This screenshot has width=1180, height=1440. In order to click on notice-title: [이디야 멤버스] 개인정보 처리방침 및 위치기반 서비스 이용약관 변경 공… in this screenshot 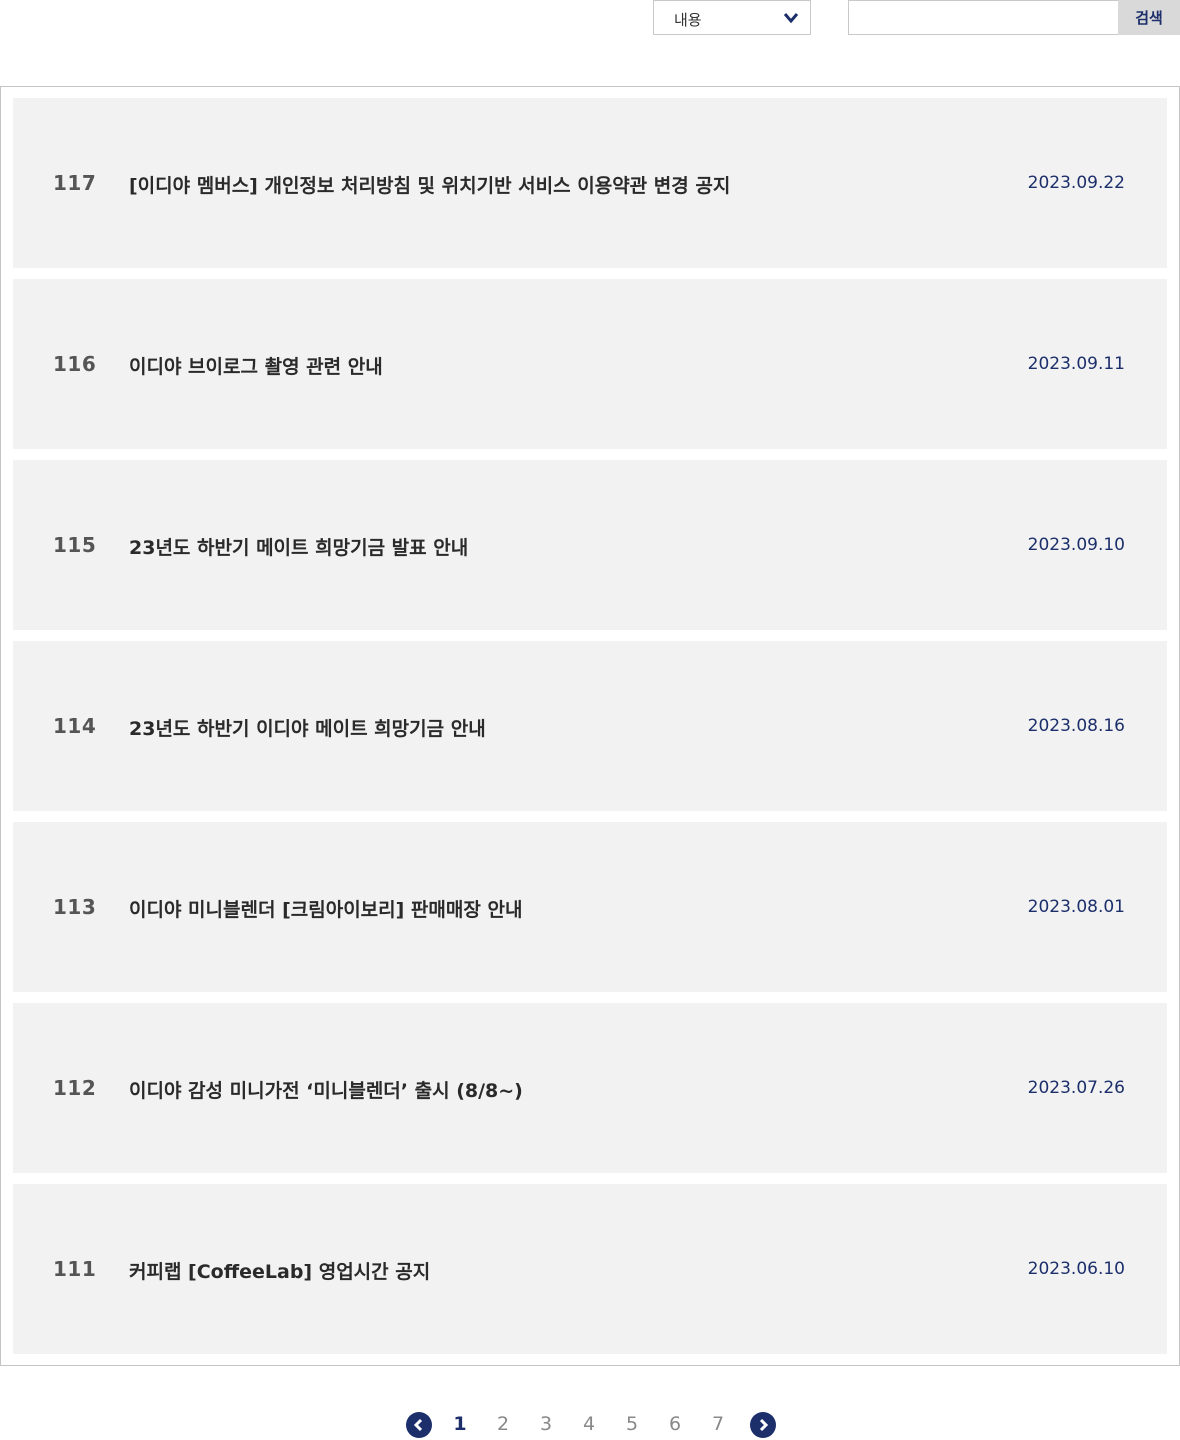, I will do `click(429, 184)`.